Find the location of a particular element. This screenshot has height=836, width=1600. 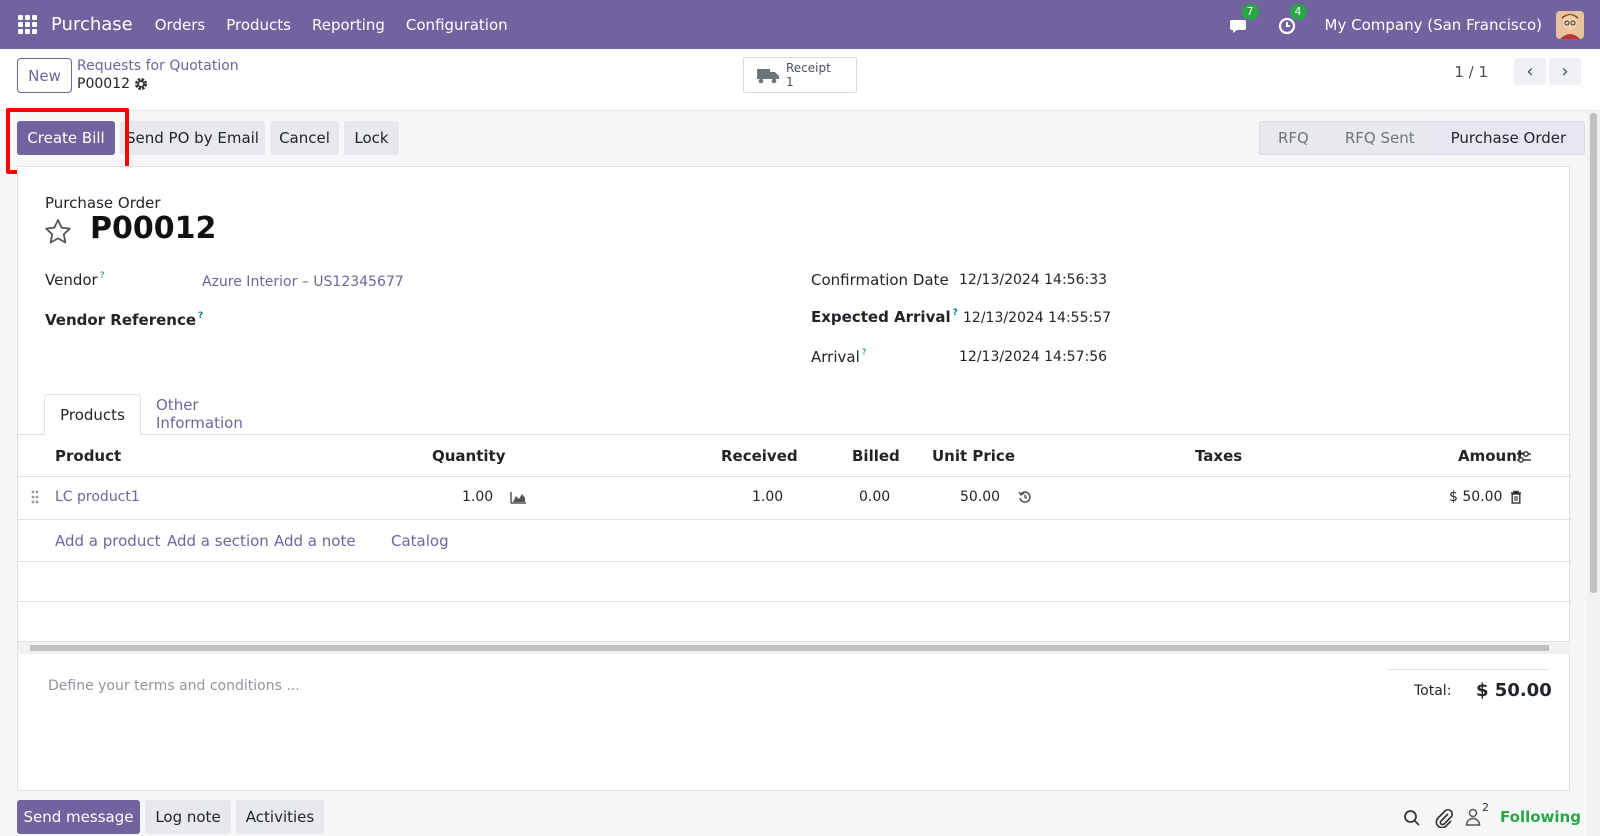

receipt-label: Receipt is located at coordinates (808, 68).